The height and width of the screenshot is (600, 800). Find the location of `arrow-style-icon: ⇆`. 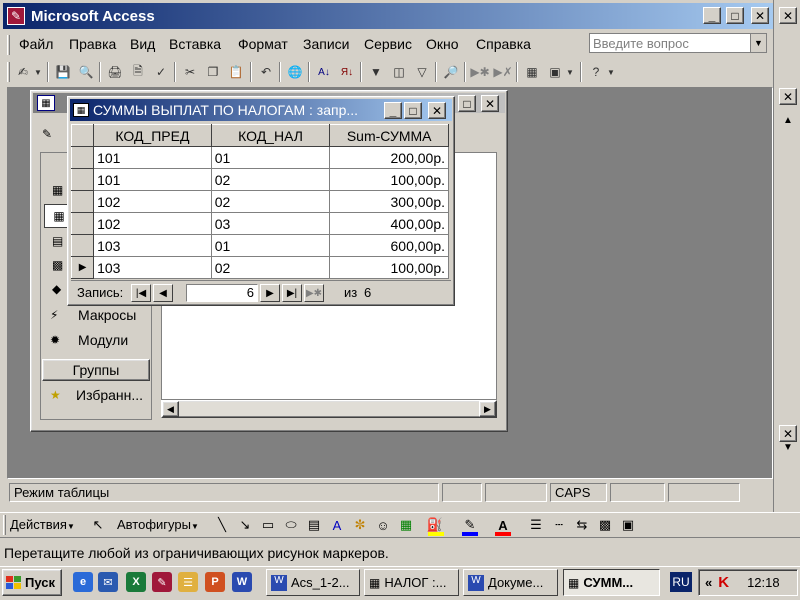

arrow-style-icon: ⇆ is located at coordinates (582, 525).